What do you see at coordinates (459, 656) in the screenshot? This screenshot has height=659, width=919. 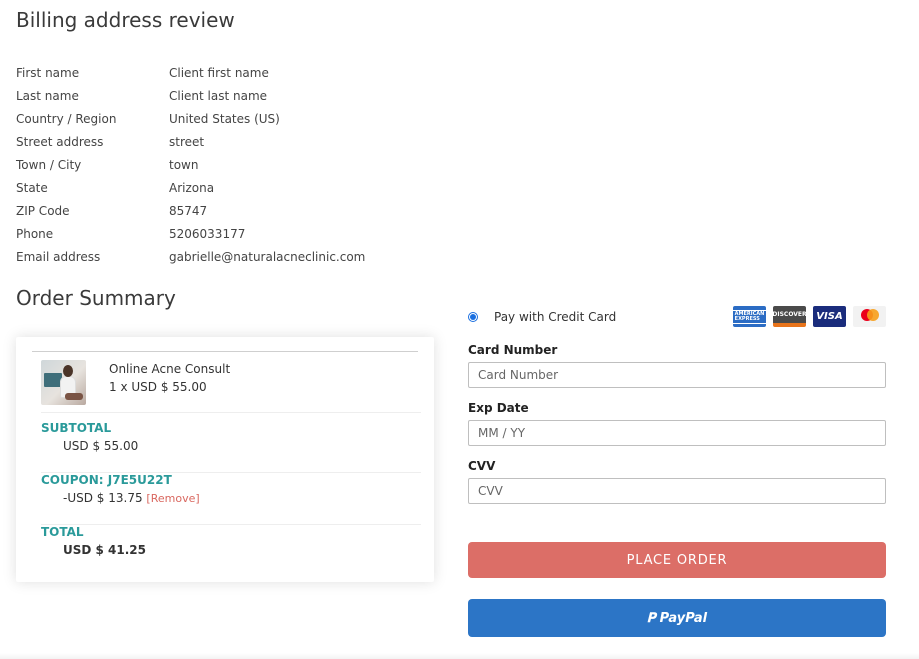 I see `bottom-shadow` at bounding box center [459, 656].